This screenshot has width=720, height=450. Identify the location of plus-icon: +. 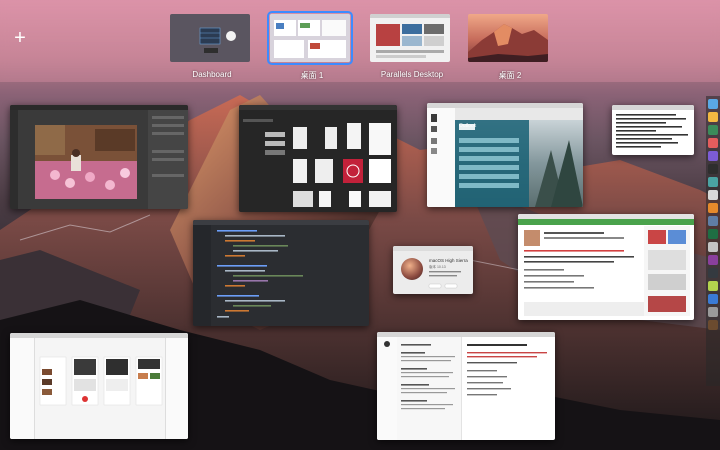
(20, 38).